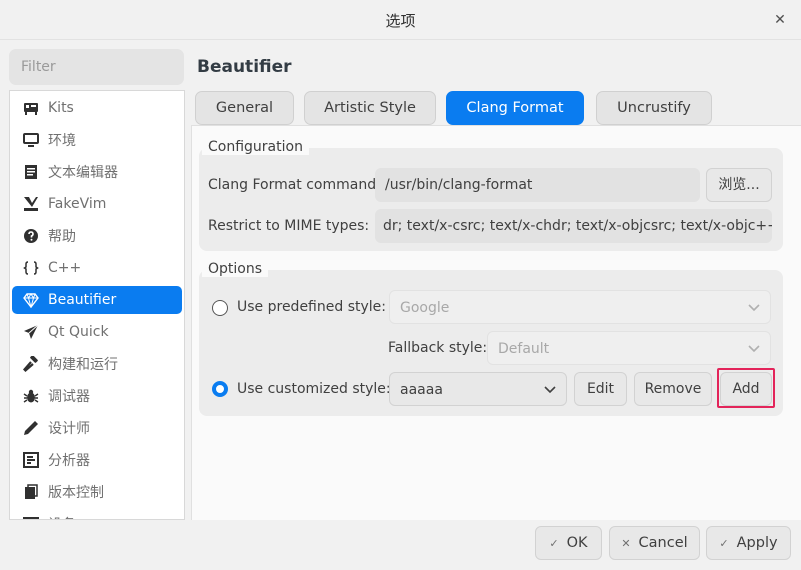 The height and width of the screenshot is (570, 801). I want to click on hammer-icon, so click(31, 364).